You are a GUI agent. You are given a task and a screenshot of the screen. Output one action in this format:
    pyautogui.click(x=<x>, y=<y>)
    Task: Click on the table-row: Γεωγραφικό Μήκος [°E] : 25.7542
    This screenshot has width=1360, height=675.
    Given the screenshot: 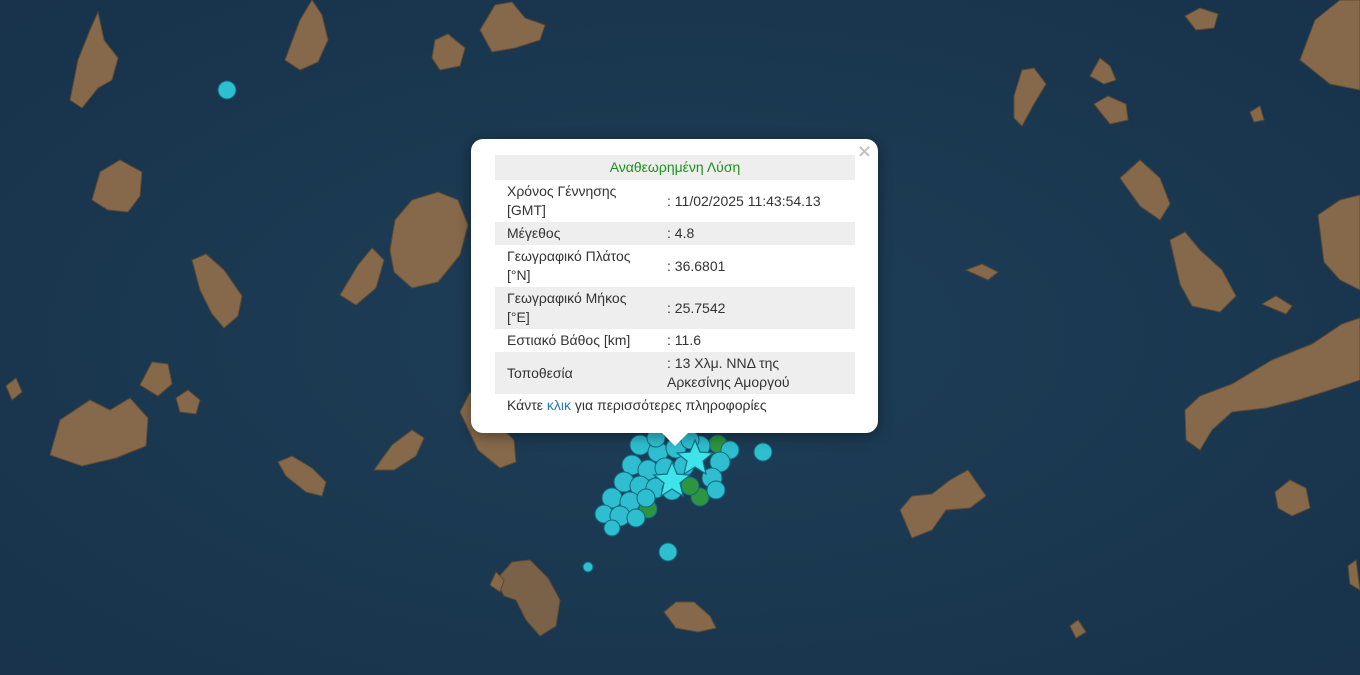 What is the action you would take?
    pyautogui.click(x=675, y=308)
    